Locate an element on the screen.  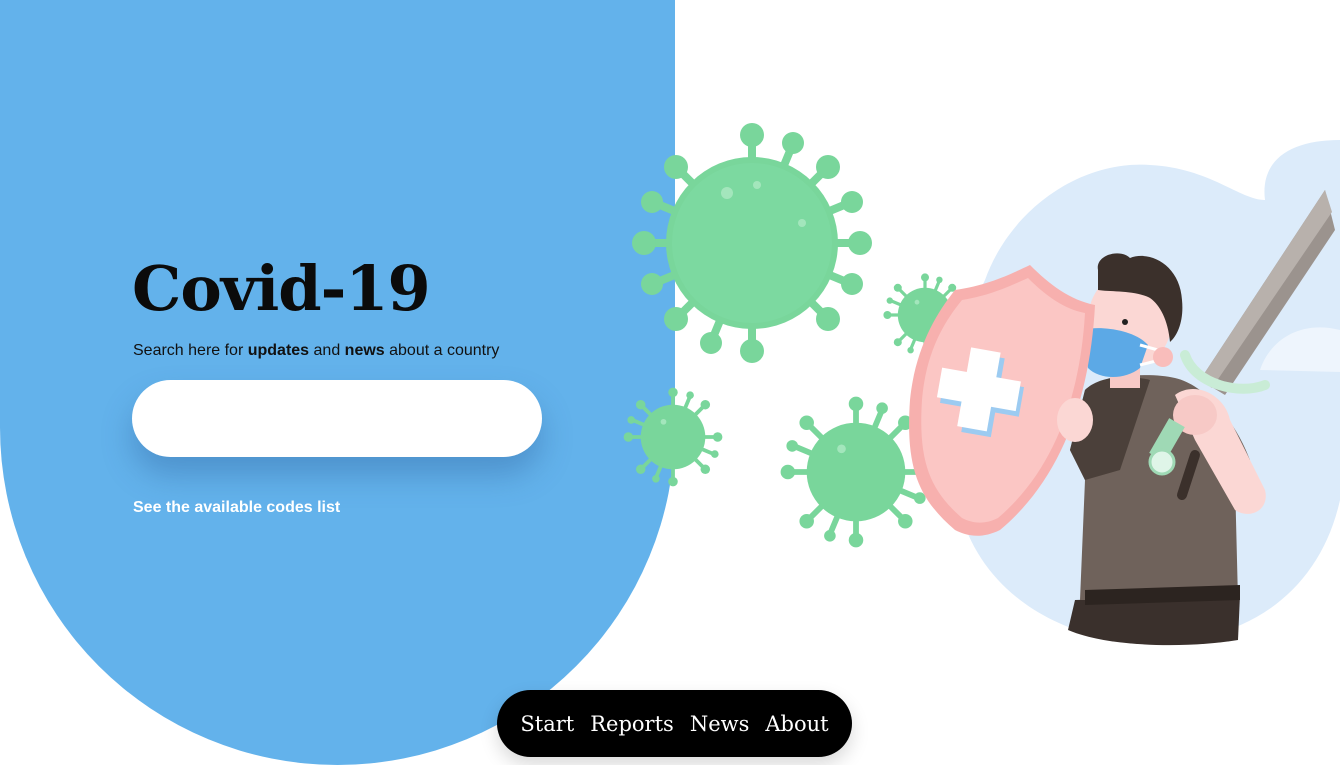
subtitle-text: Search here for is located at coordinates (190, 350).